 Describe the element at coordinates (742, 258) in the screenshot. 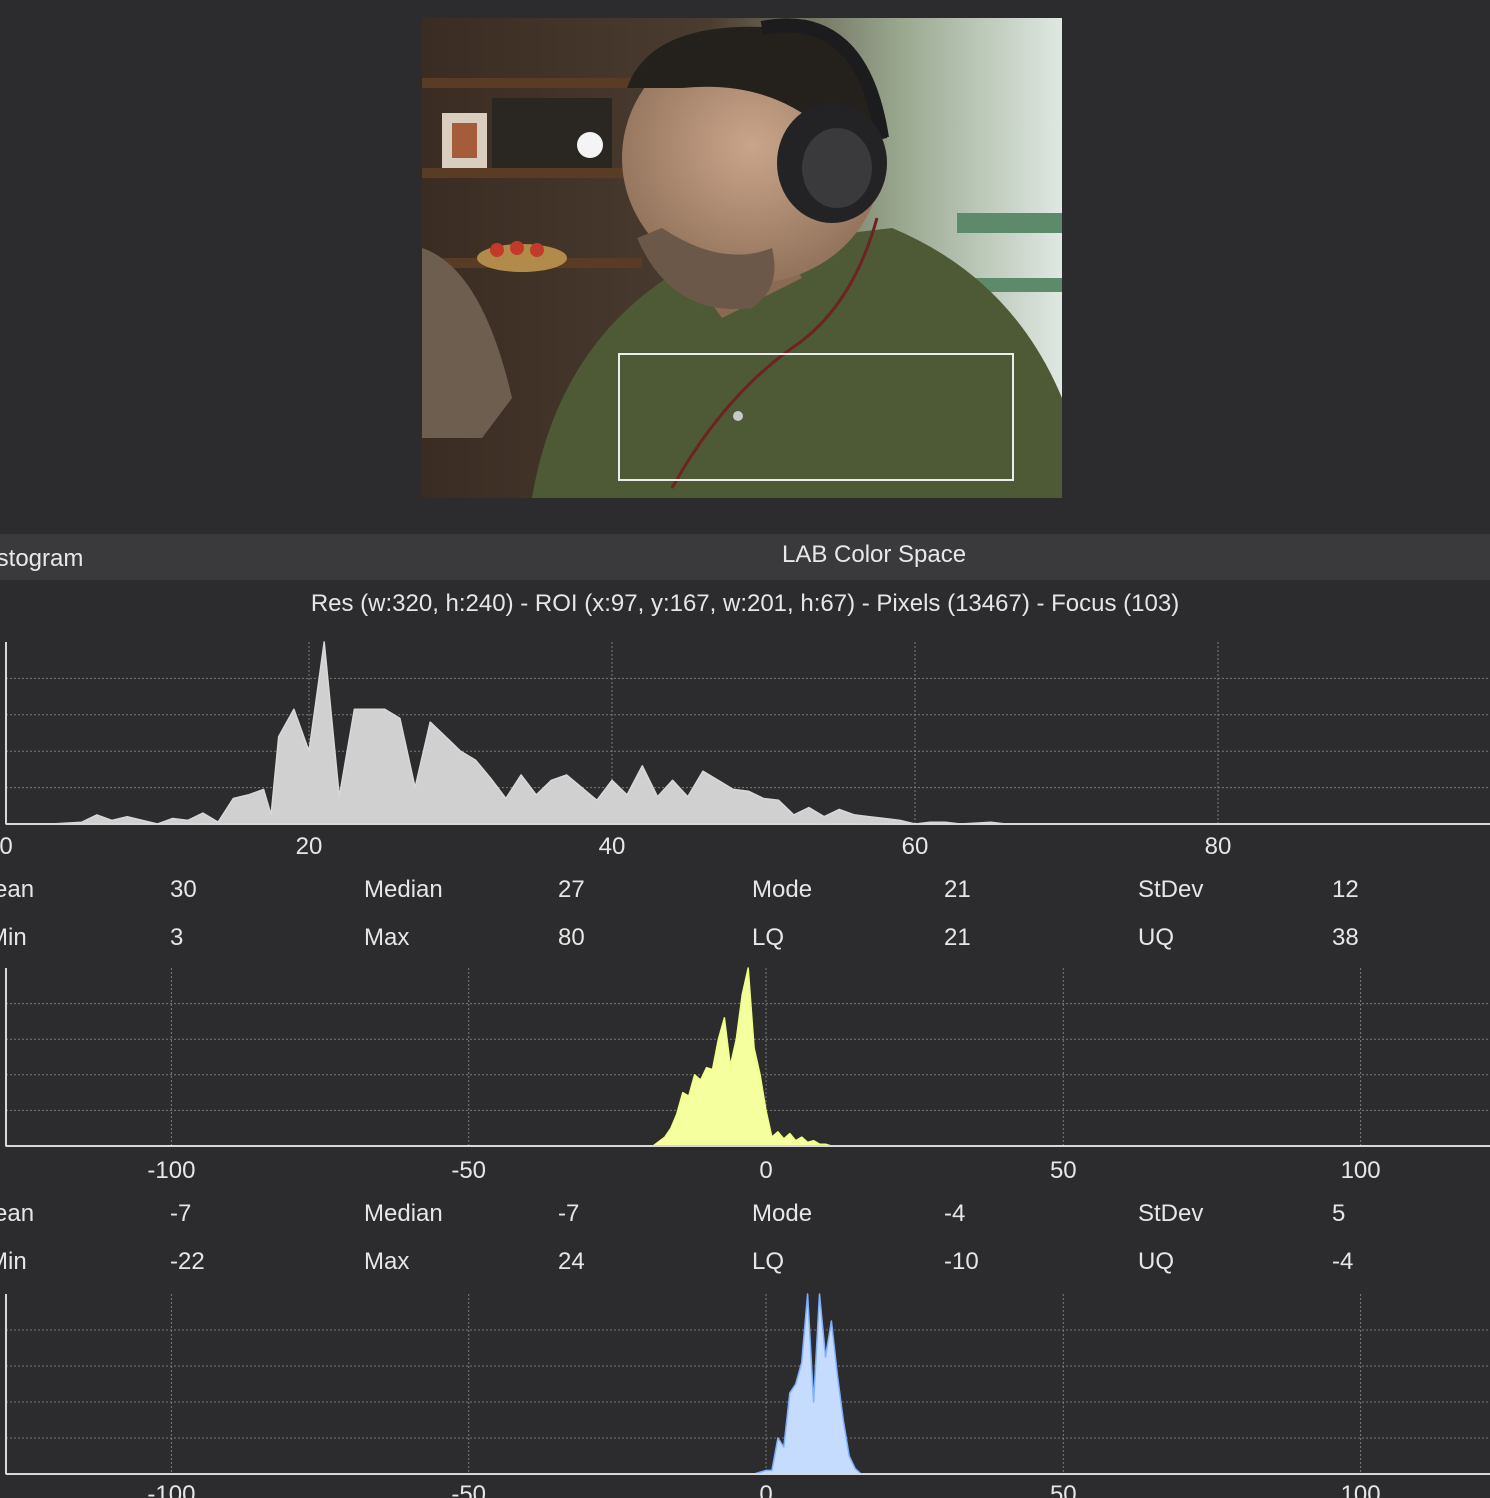

I see `camera-preview` at that location.